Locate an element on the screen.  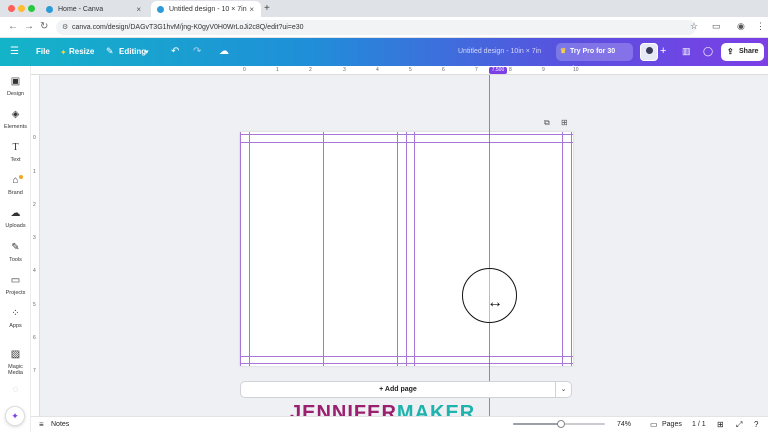
editing-mode-button: Editing is located at coordinates (132, 52).